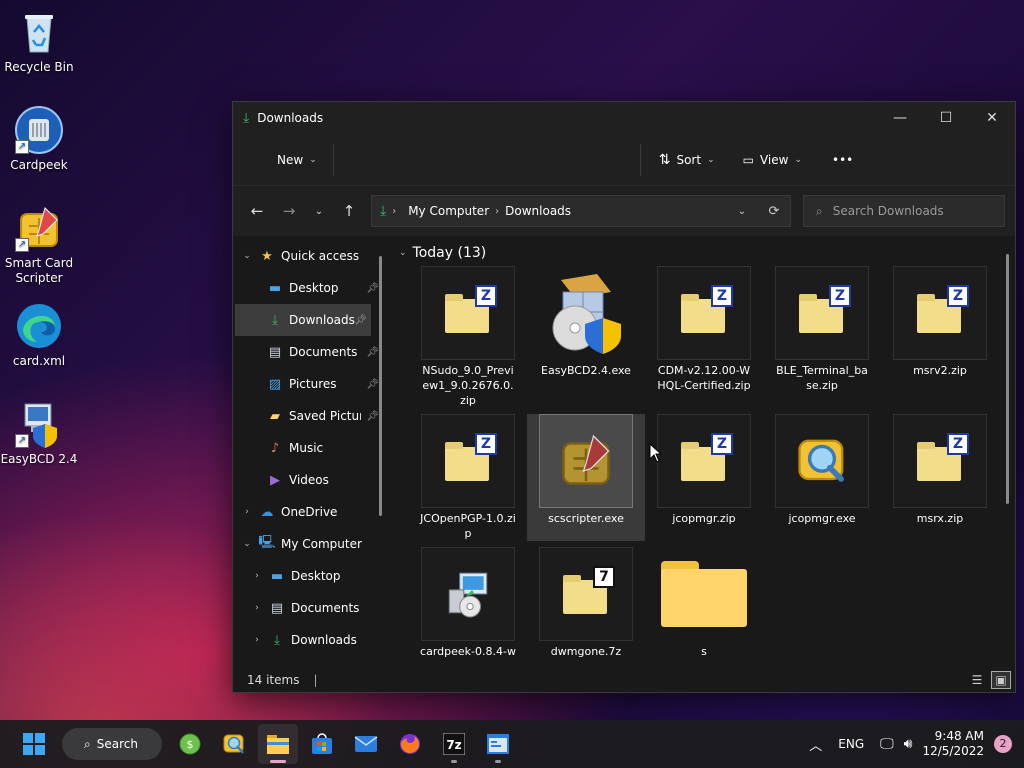 This screenshot has height=768, width=1024. Describe the element at coordinates (39, 139) in the screenshot. I see `desktop-icon-cardpeek: ↗ Cardpeek` at that location.